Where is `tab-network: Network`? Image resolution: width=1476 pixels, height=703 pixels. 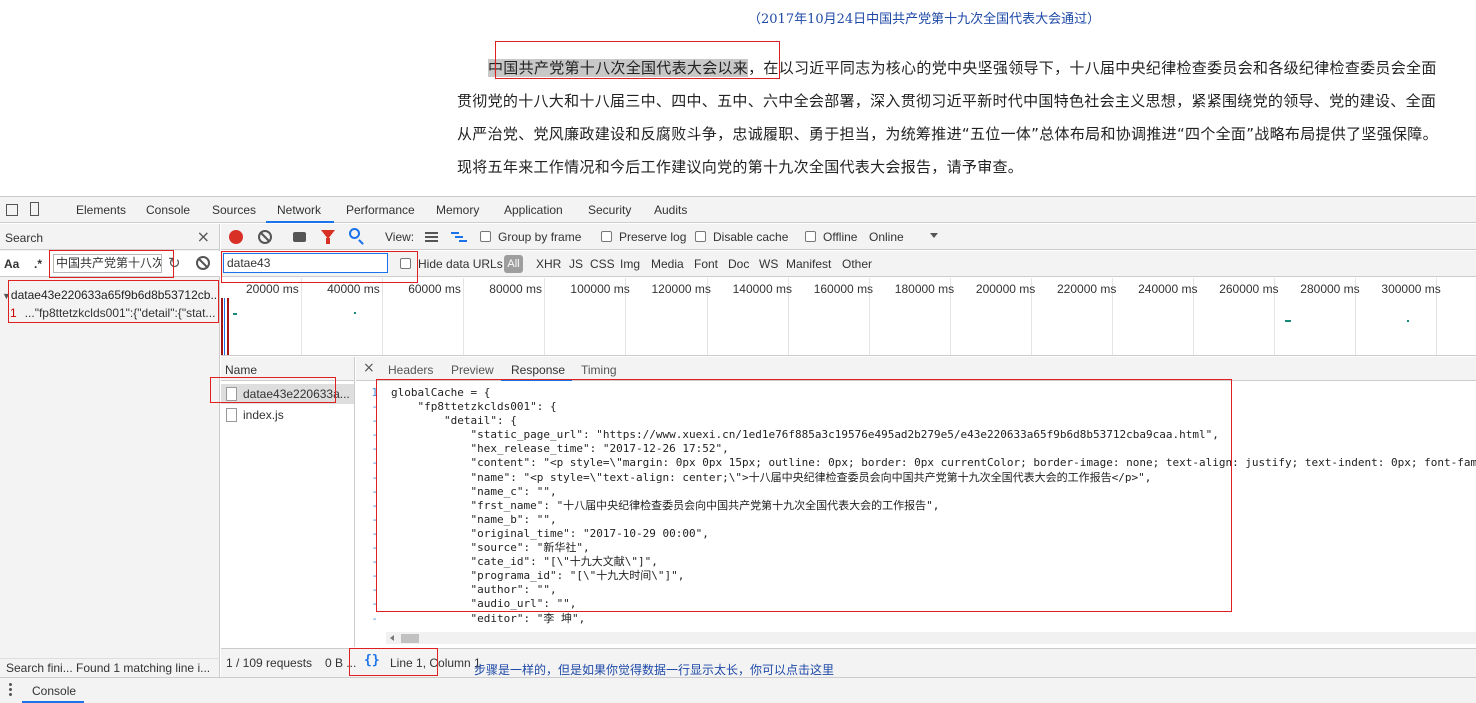
tab-network: Network is located at coordinates (299, 210).